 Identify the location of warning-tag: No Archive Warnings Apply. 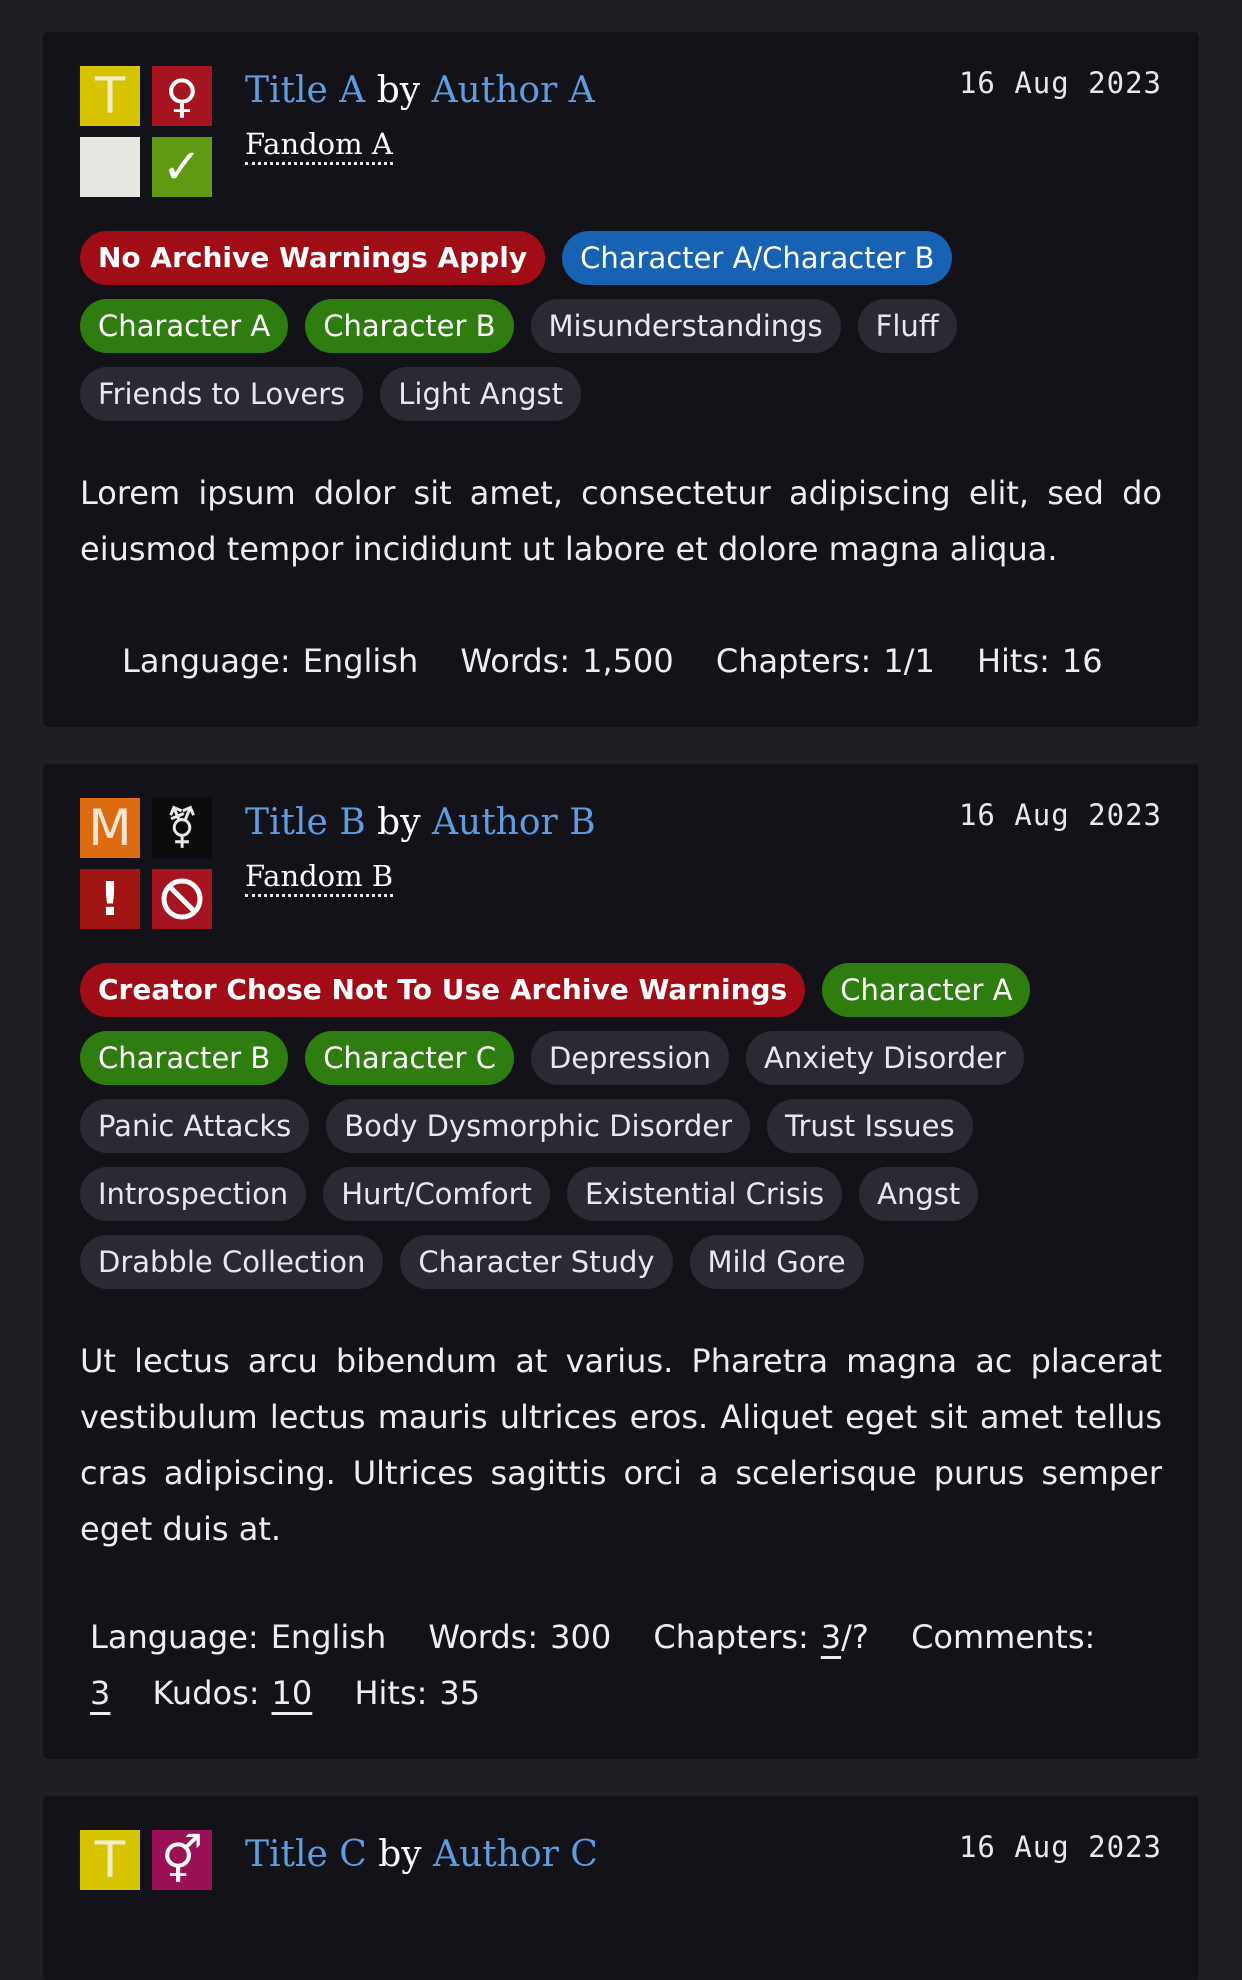
(313, 258).